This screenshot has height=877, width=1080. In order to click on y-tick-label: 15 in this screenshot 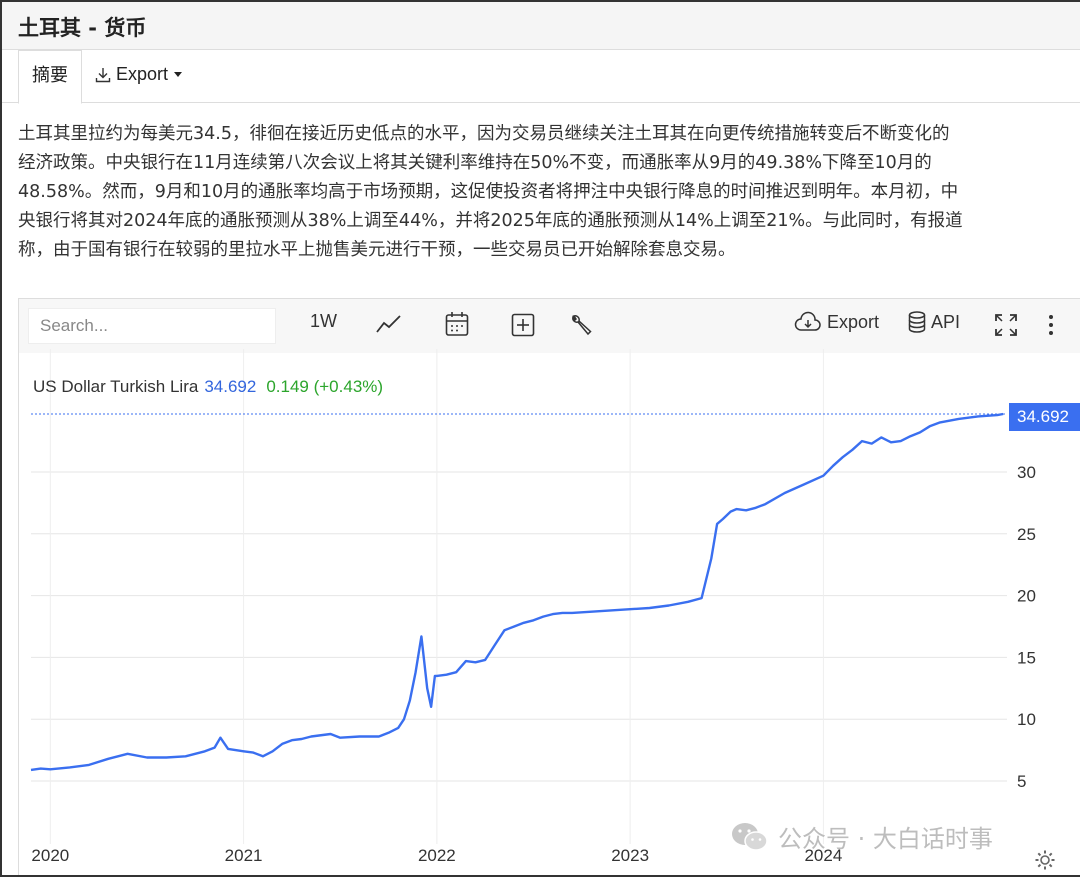, I will do `click(1026, 657)`.